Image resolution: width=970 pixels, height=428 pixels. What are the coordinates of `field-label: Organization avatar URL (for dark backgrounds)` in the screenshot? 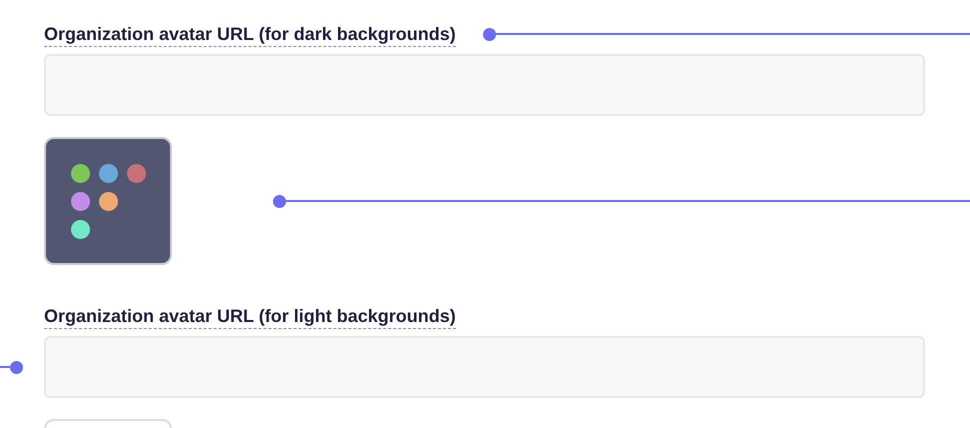 It's located at (250, 34).